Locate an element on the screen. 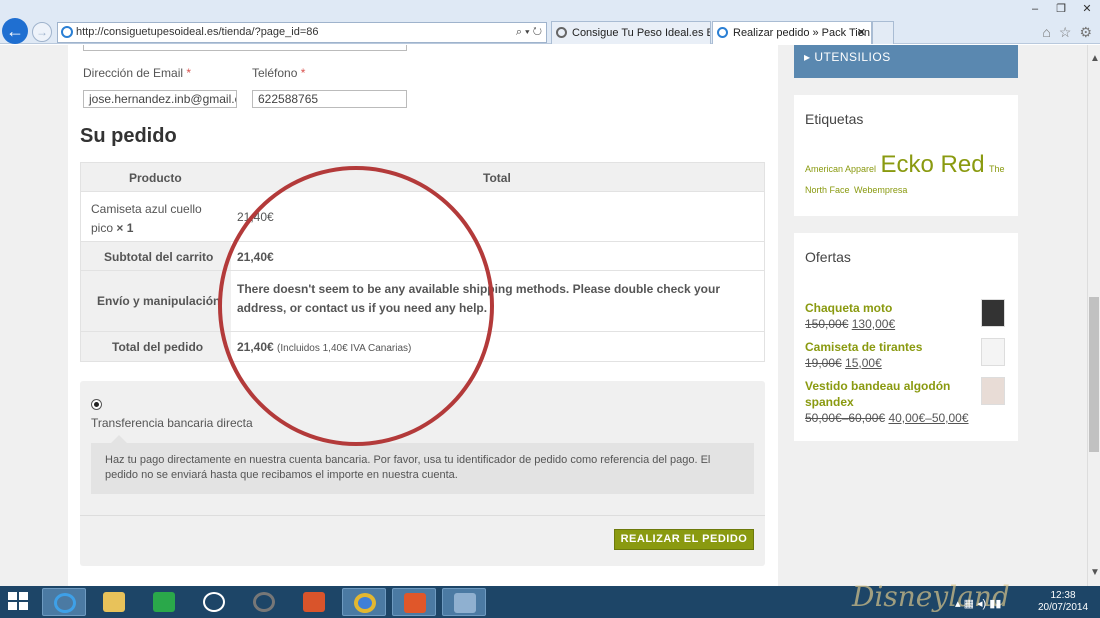  window-controls: – ❐ ✕ is located at coordinates (1061, 9).